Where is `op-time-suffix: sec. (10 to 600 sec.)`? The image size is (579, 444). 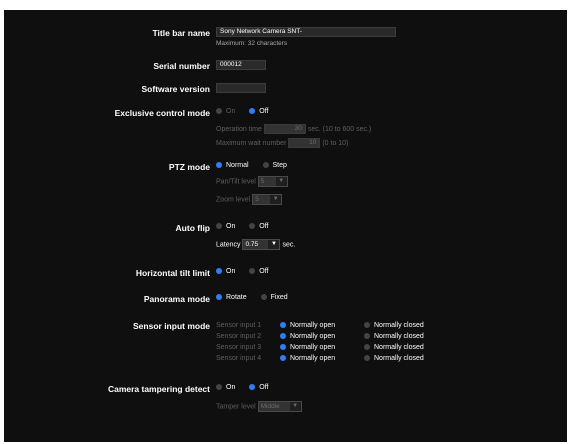
op-time-suffix: sec. (10 to 600 sec.) is located at coordinates (339, 129).